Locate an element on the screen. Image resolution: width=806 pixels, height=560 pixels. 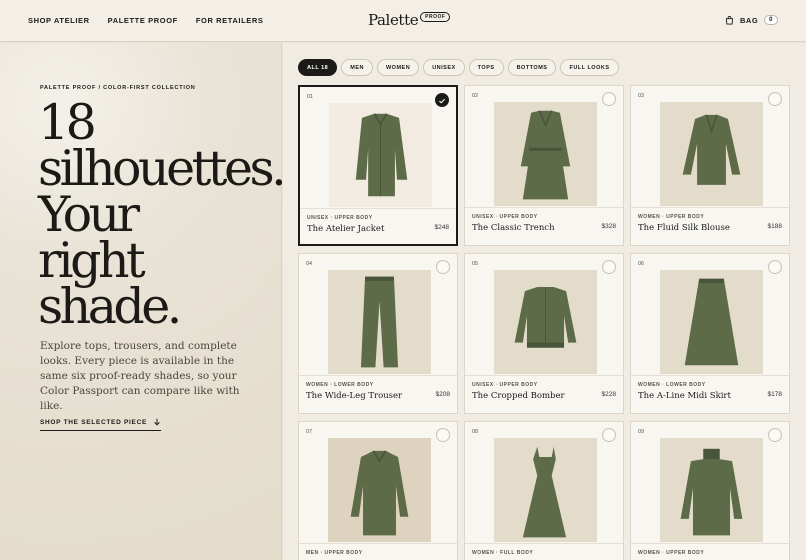
filter-all: ALL 18 is located at coordinates (318, 67).